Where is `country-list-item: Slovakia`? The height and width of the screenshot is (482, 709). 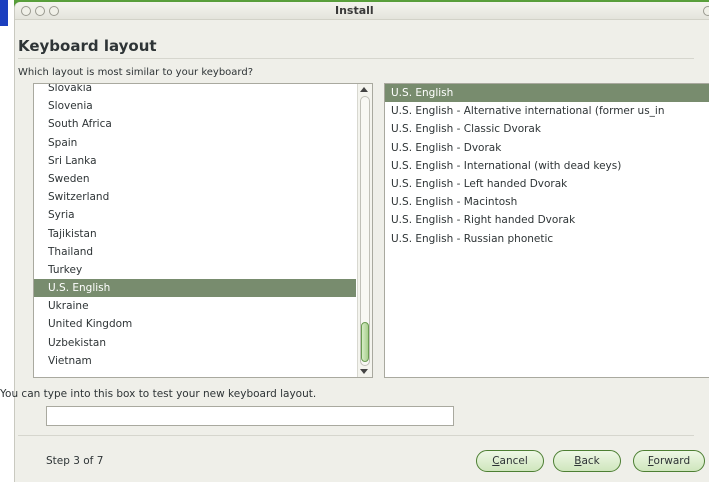
country-list-item: Slovakia is located at coordinates (195, 90).